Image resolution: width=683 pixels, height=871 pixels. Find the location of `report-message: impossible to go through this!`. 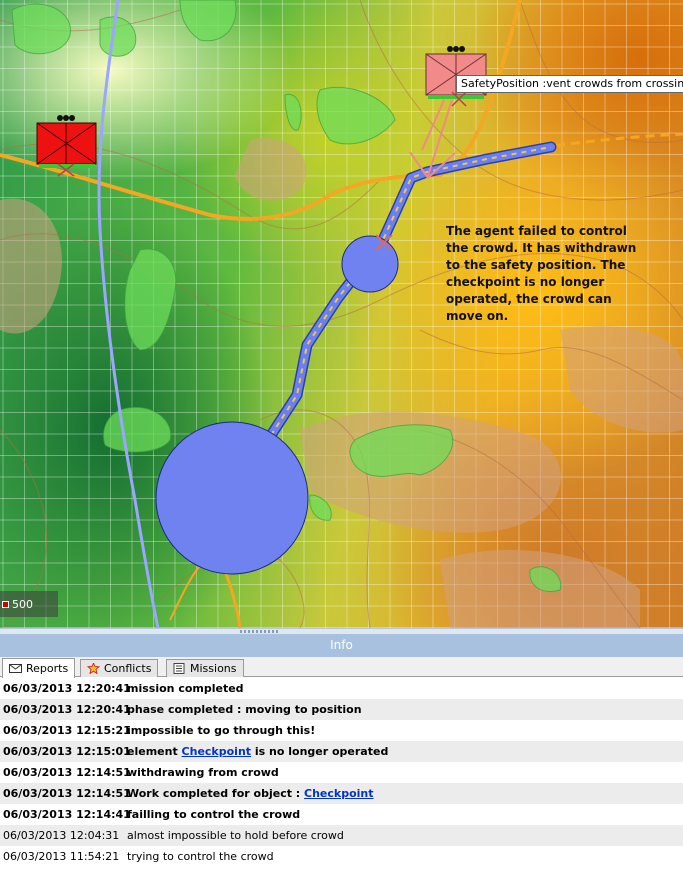

report-message: impossible to go through this! is located at coordinates (221, 730).